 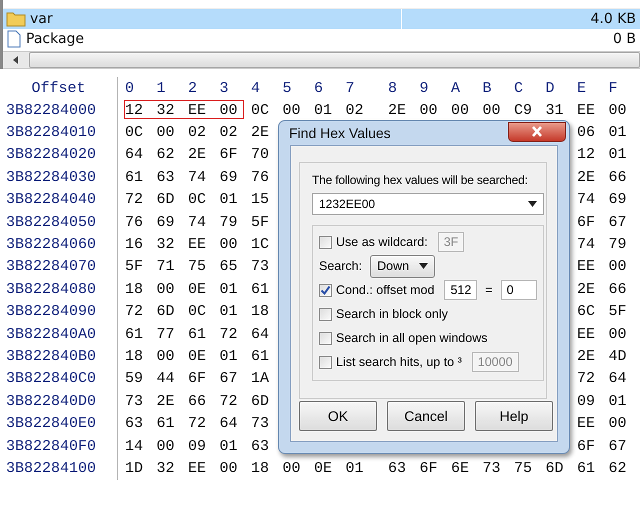 I want to click on hex-byte: 15, so click(x=260, y=199).